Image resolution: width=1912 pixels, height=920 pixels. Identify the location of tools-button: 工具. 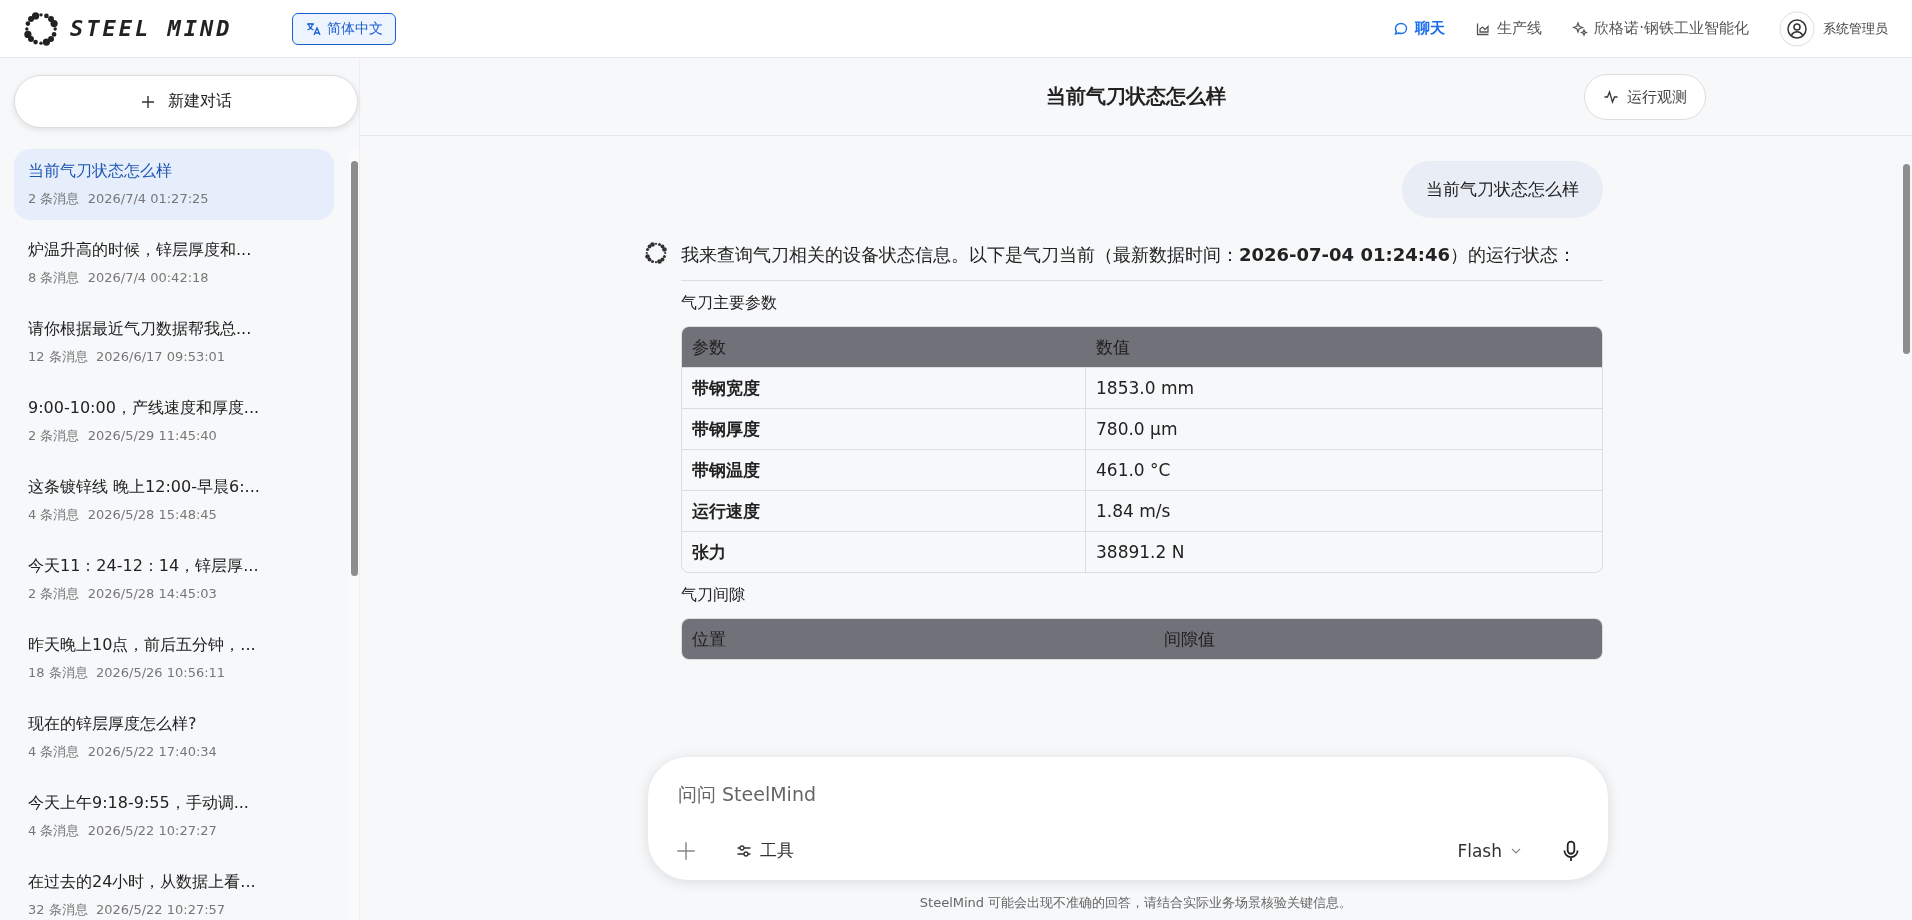
(765, 850).